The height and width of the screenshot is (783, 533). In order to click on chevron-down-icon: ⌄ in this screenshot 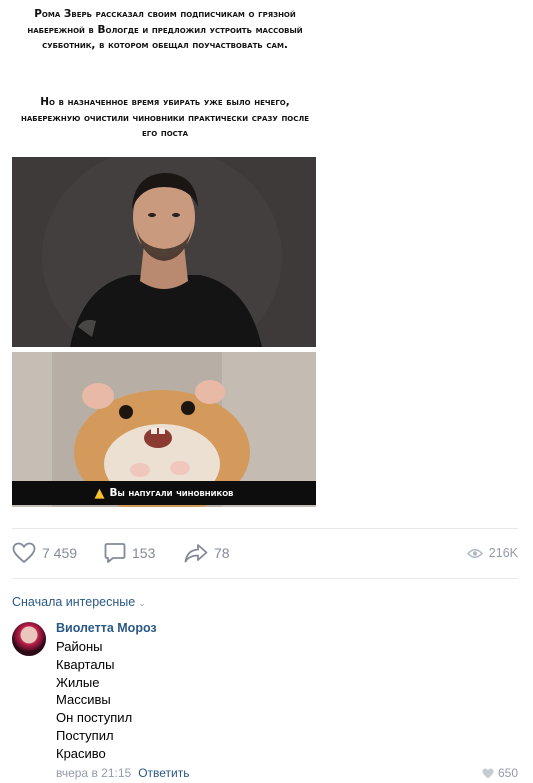, I will do `click(142, 603)`.